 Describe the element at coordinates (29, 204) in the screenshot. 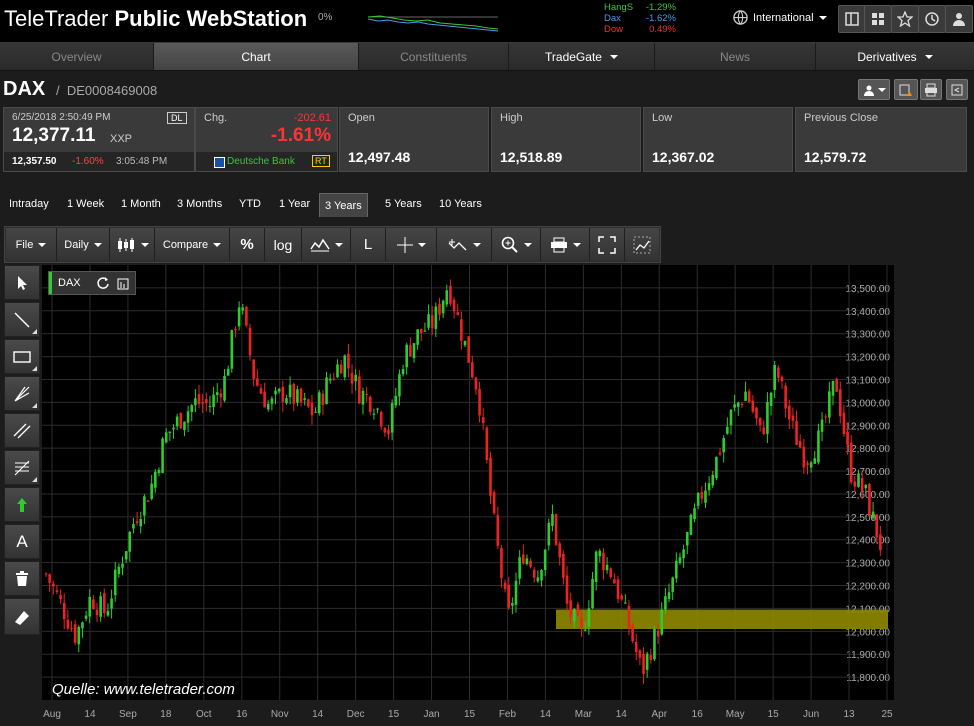

I see `range-intraday: Intraday` at that location.